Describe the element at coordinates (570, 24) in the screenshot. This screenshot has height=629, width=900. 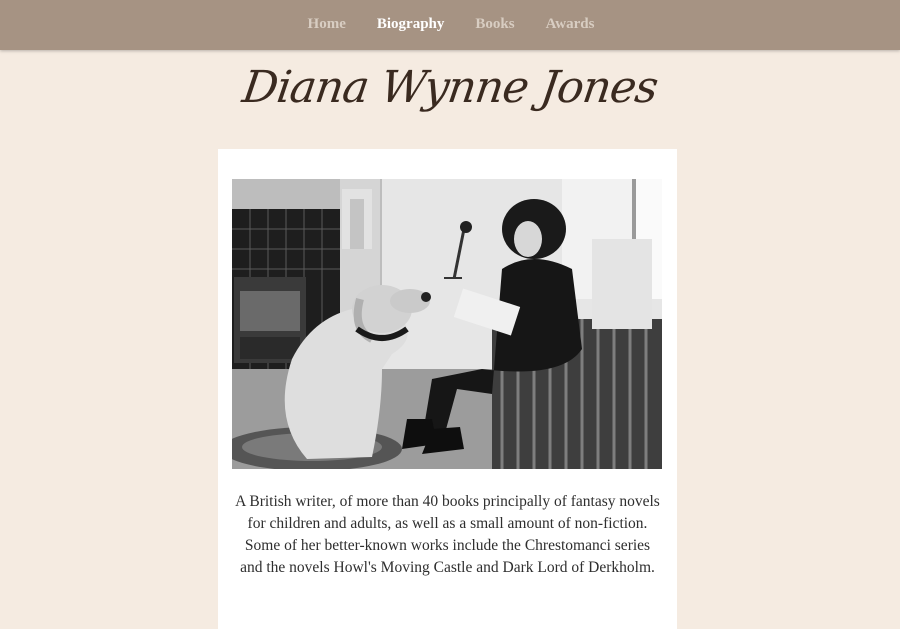
I see `nav-awards-link: Awards` at that location.